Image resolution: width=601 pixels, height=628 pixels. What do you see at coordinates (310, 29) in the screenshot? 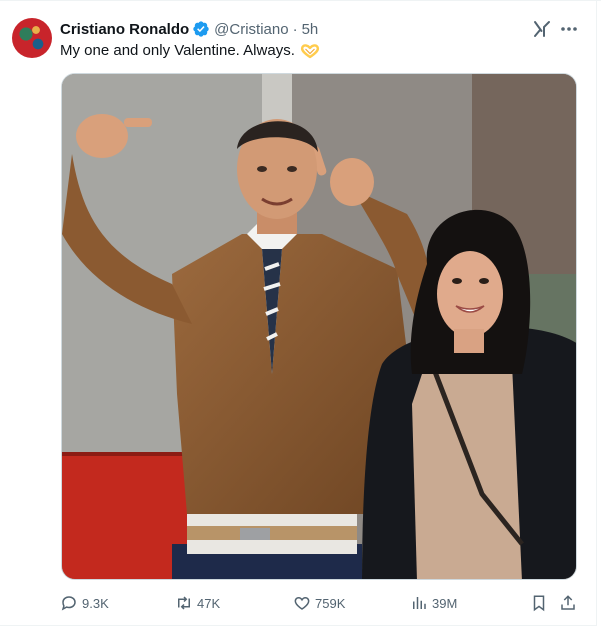
I see `timestamp: 5h` at bounding box center [310, 29].